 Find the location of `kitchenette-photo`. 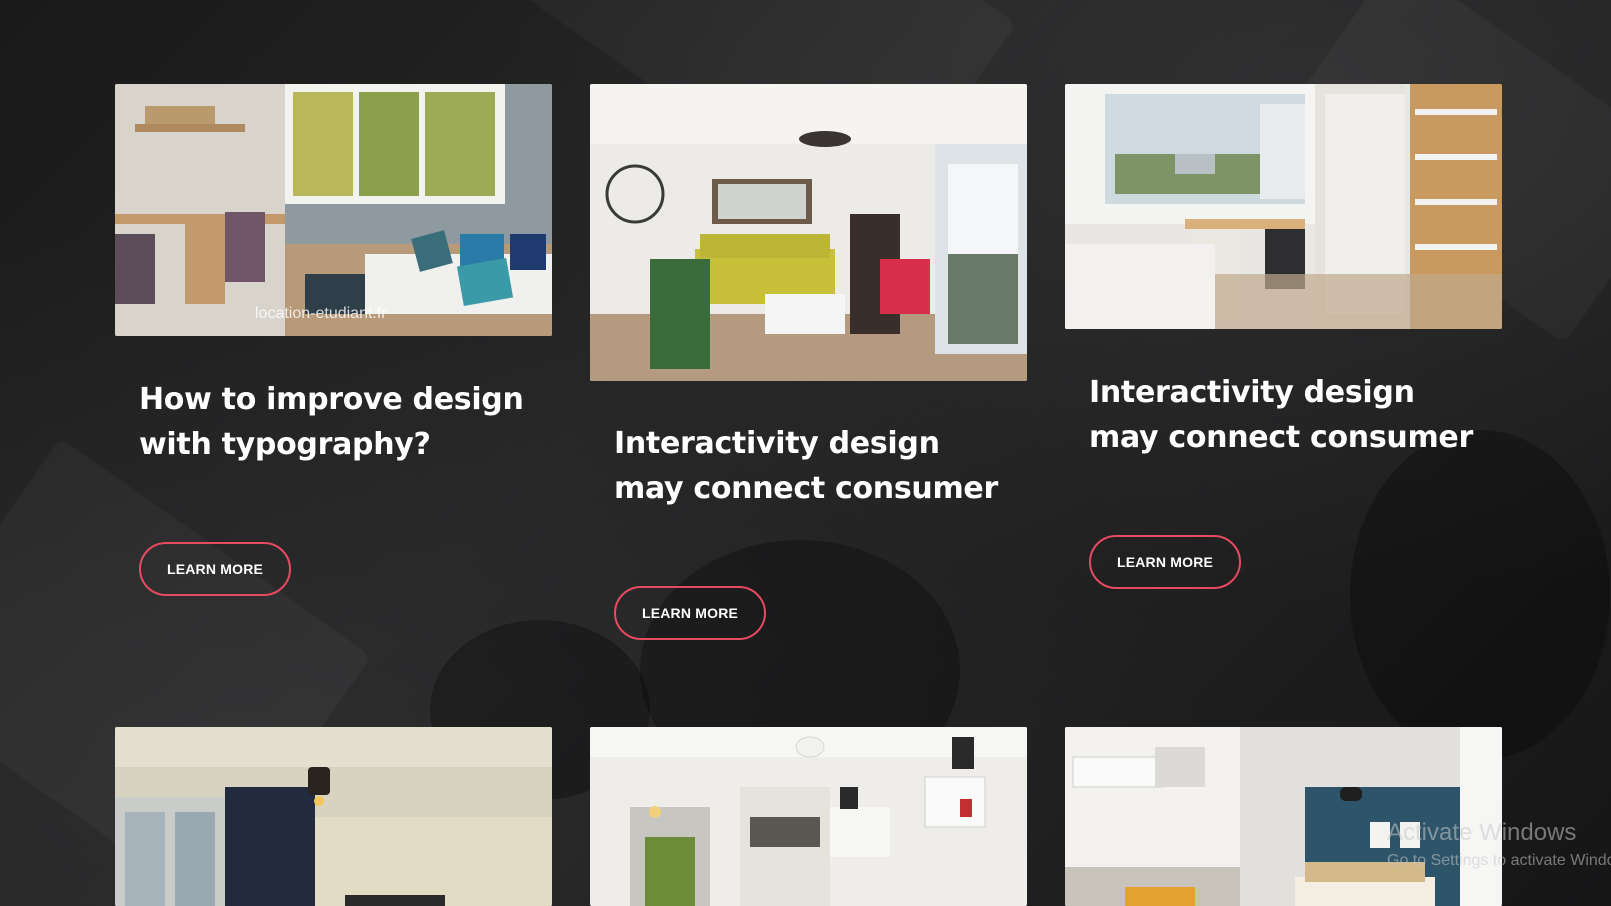

kitchenette-photo is located at coordinates (808, 816).